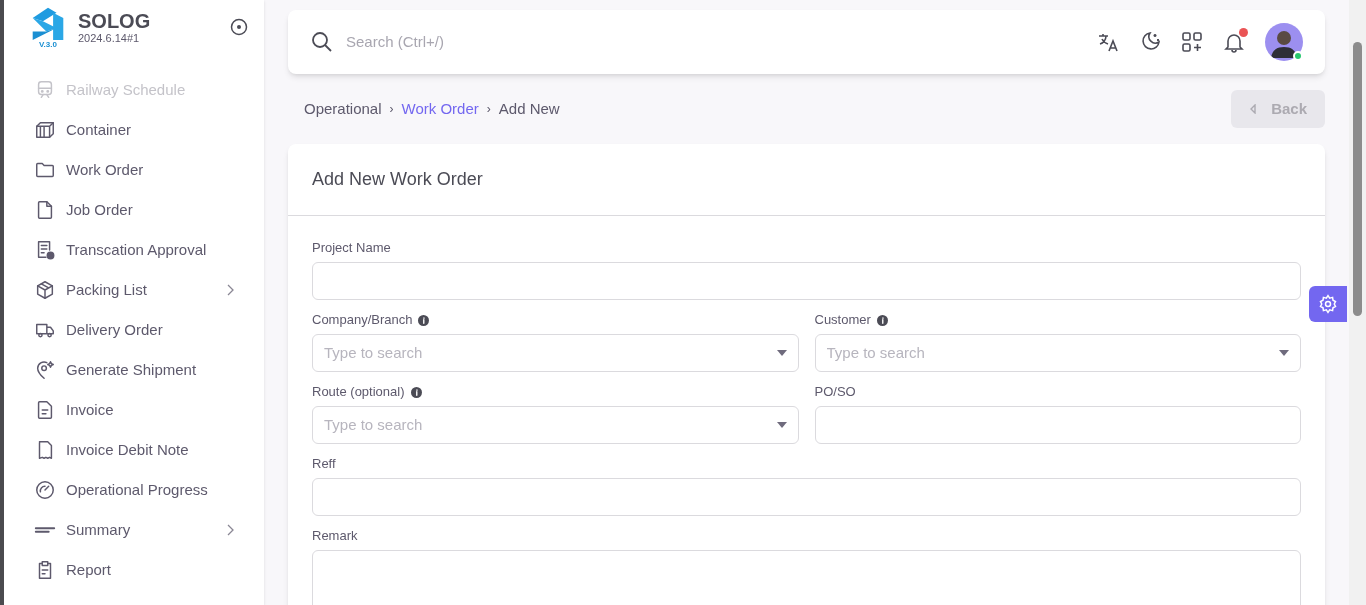  Describe the element at coordinates (45, 490) in the screenshot. I see `gauge-icon` at that location.